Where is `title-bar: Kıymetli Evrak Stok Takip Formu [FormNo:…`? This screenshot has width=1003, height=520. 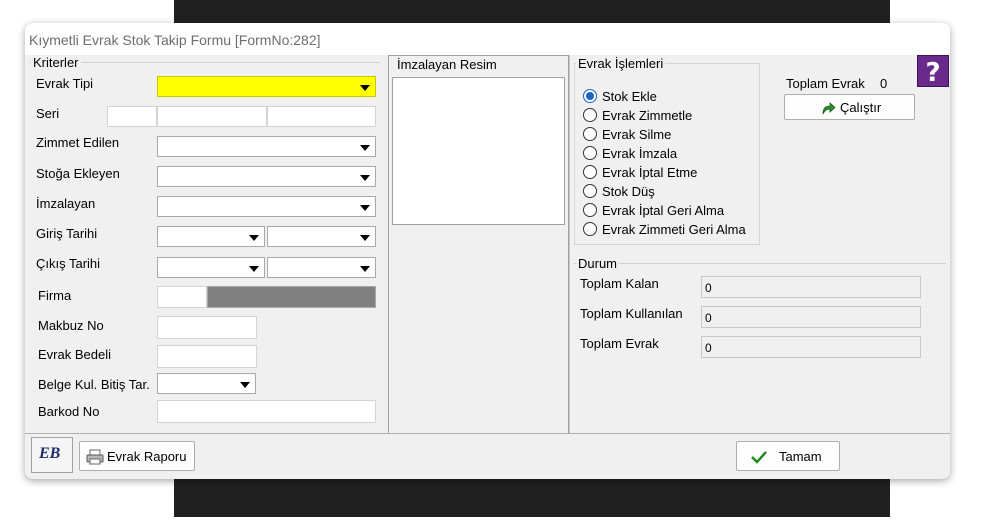
title-bar: Kıymetli Evrak Stok Takip Formu [FormNo:… is located at coordinates (487, 39).